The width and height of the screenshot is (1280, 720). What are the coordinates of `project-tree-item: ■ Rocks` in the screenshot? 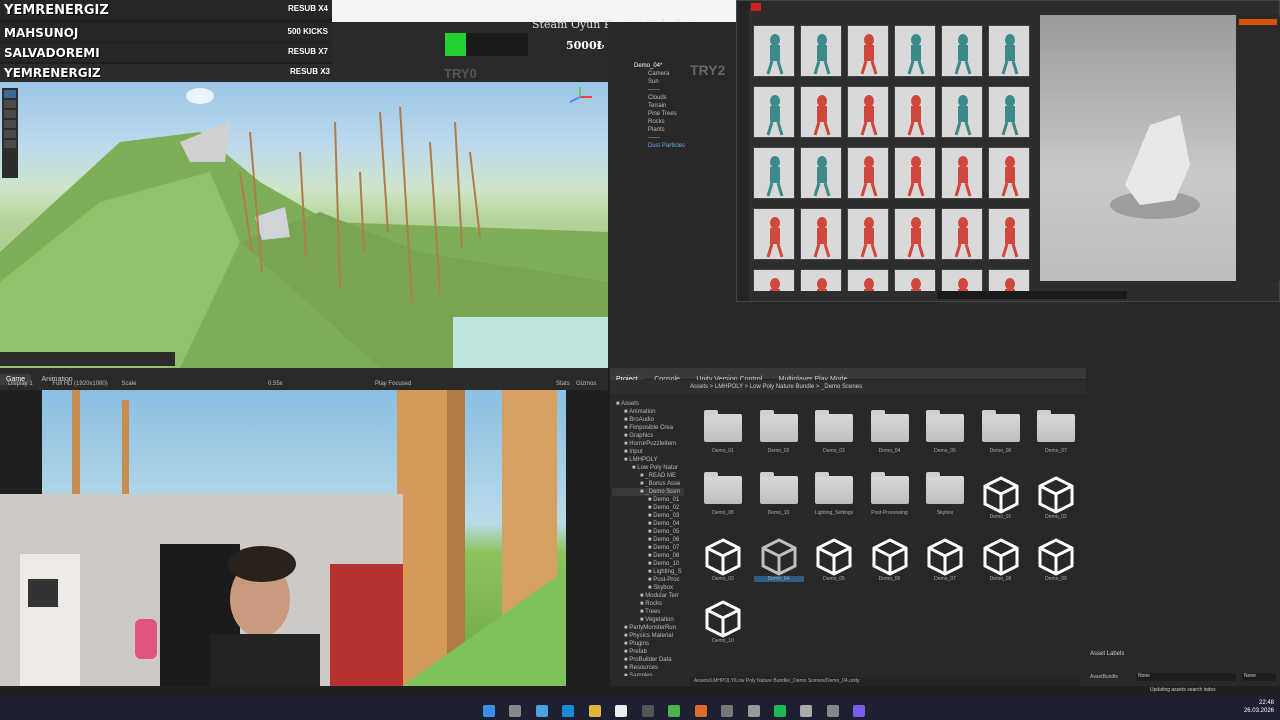 It's located at (648, 604).